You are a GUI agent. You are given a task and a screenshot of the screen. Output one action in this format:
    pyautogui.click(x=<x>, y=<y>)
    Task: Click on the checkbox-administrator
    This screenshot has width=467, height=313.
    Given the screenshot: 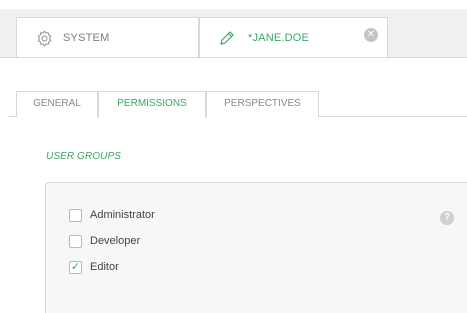 What is the action you would take?
    pyautogui.click(x=75, y=215)
    